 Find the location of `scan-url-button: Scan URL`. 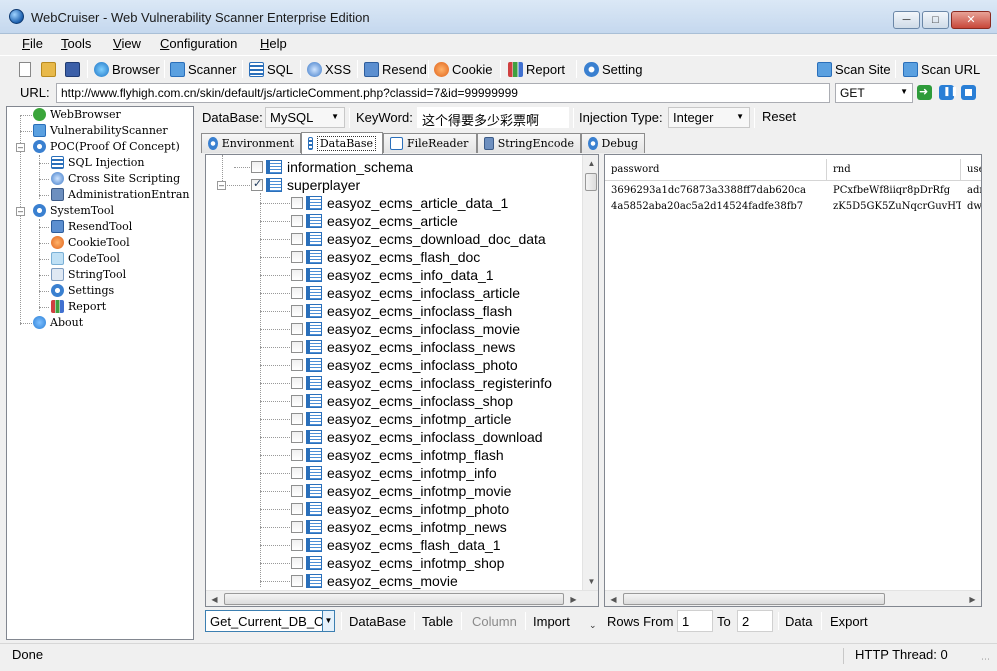

scan-url-button: Scan URL is located at coordinates (941, 69).